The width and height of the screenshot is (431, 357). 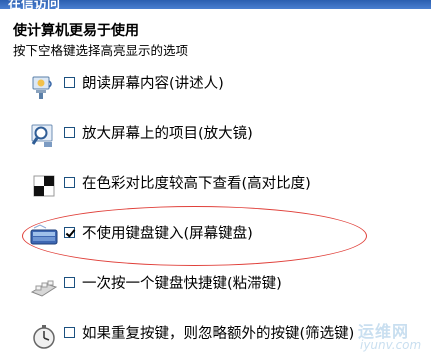 I want to click on window-titlebar: 在信访问, so click(x=215, y=4).